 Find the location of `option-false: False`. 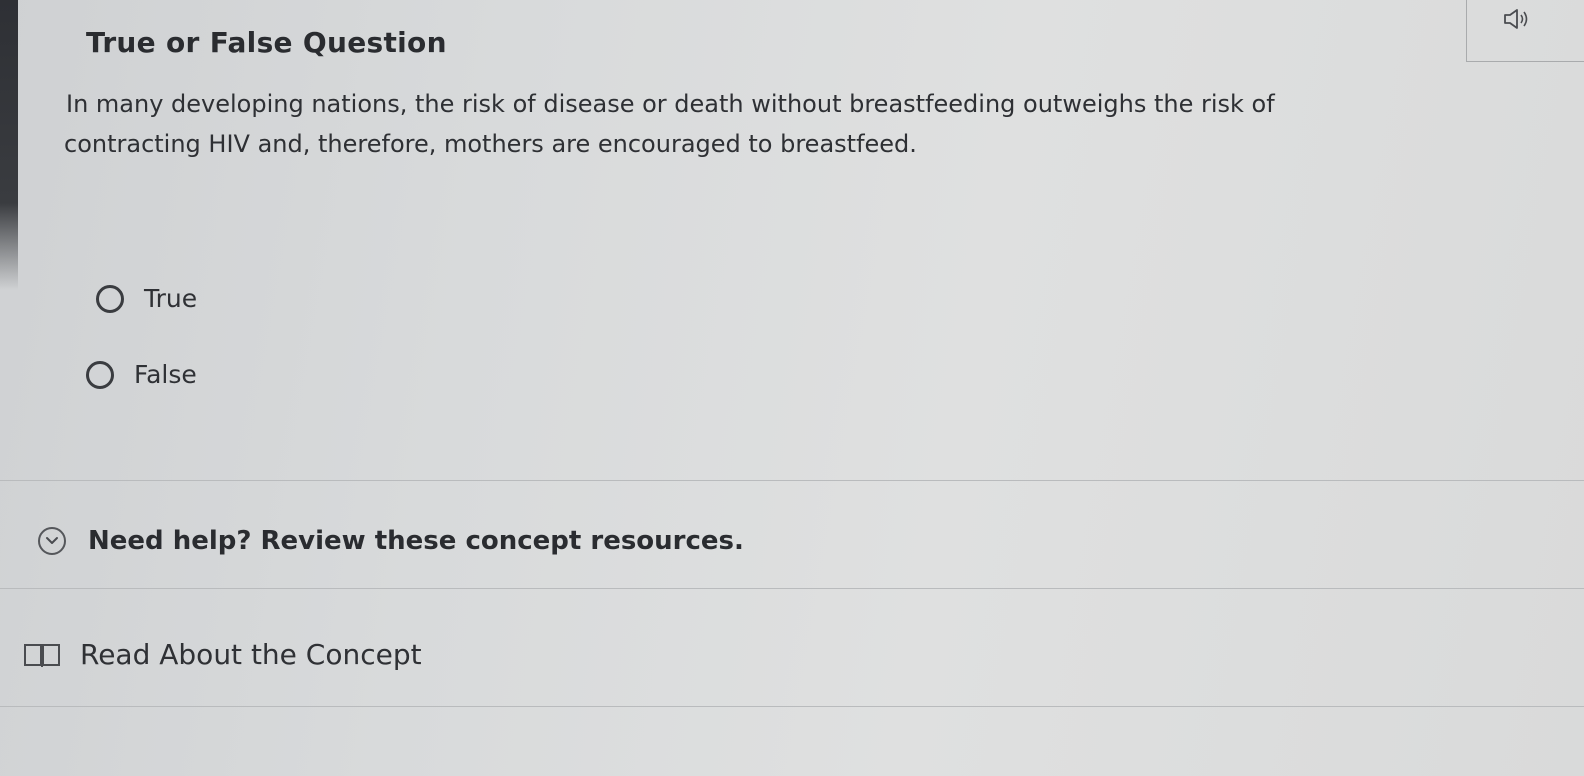

option-false: False is located at coordinates (141, 374).